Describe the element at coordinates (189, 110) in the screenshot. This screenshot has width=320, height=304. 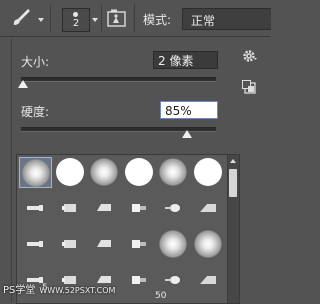
I see `hardness-field: 85%` at that location.